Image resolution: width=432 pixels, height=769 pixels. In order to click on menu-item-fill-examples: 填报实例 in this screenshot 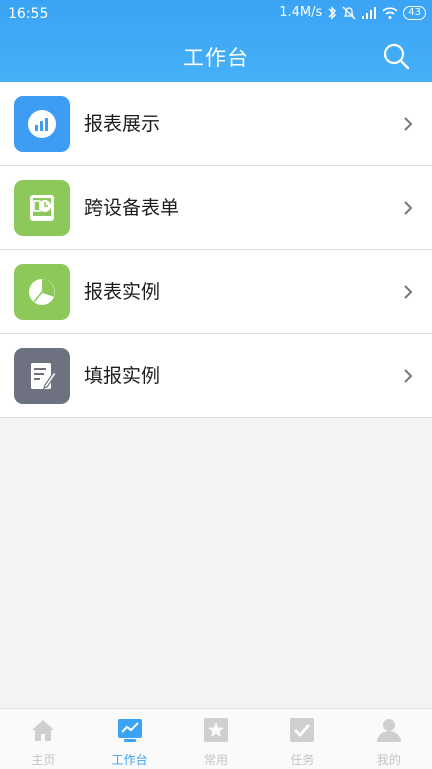, I will do `click(216, 376)`.